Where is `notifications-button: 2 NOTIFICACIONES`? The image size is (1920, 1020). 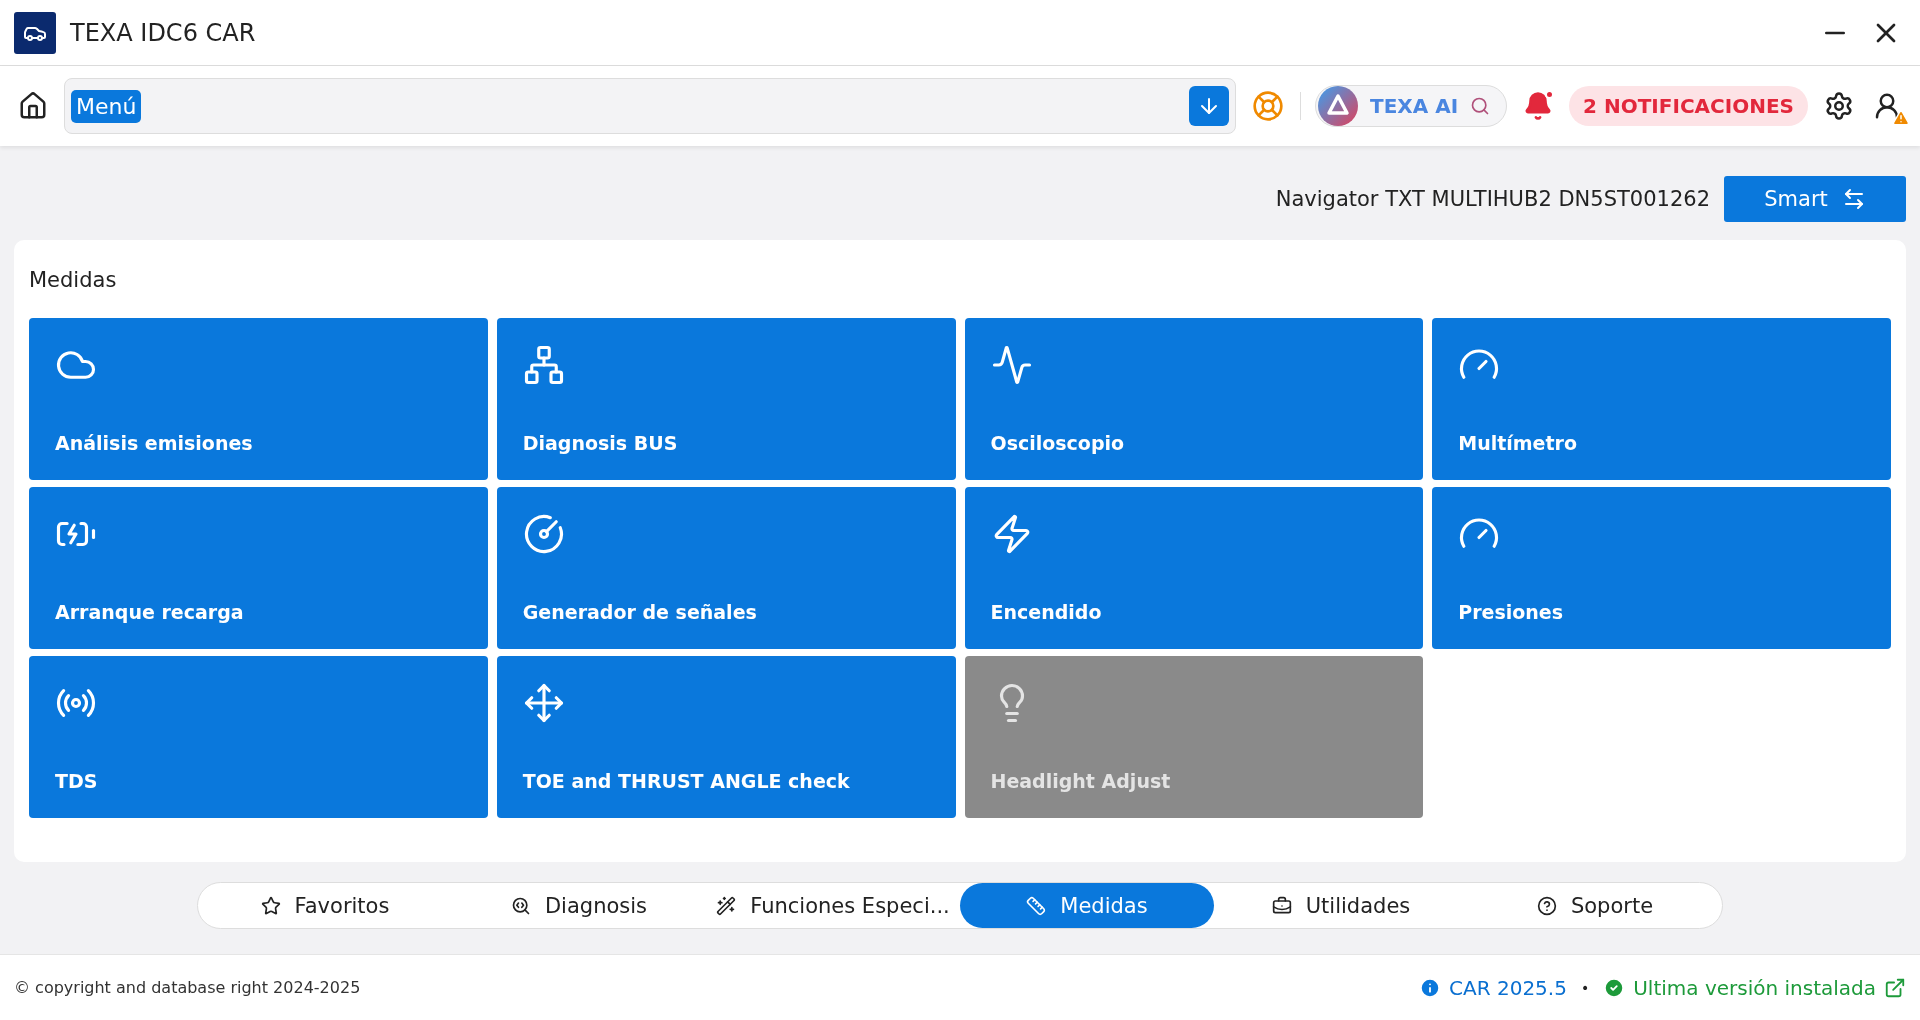
notifications-button: 2 NOTIFICACIONES is located at coordinates (1688, 106).